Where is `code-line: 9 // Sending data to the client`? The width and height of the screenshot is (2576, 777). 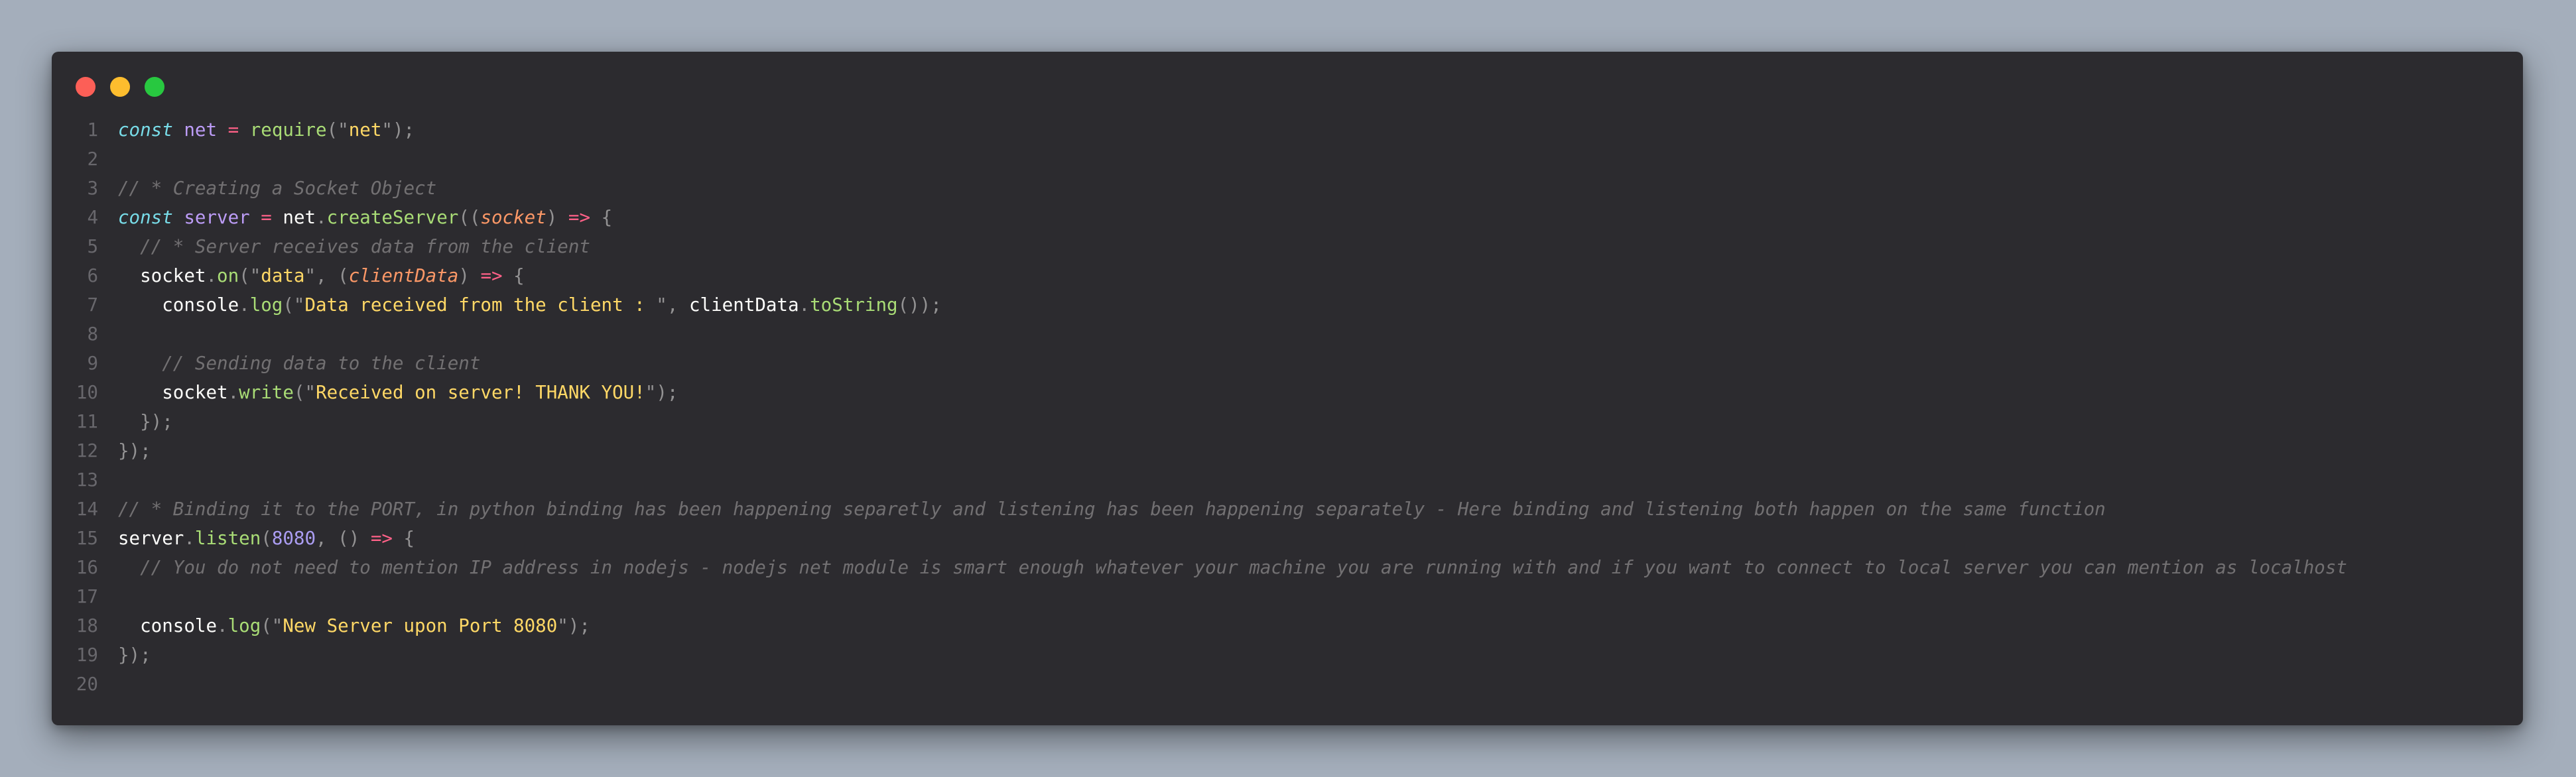
code-line: 9 // Sending data to the client is located at coordinates (1288, 363).